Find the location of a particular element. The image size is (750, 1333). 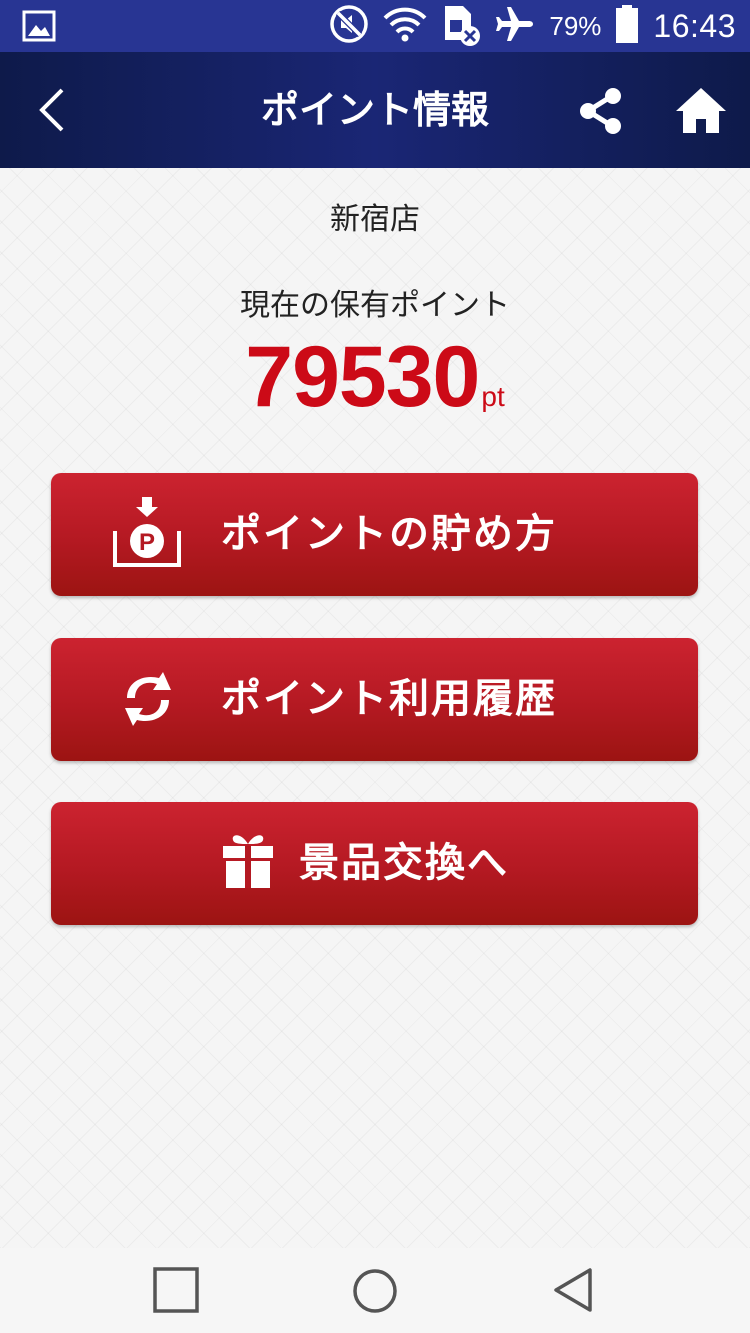

system-home-button is located at coordinates (375, 1291).